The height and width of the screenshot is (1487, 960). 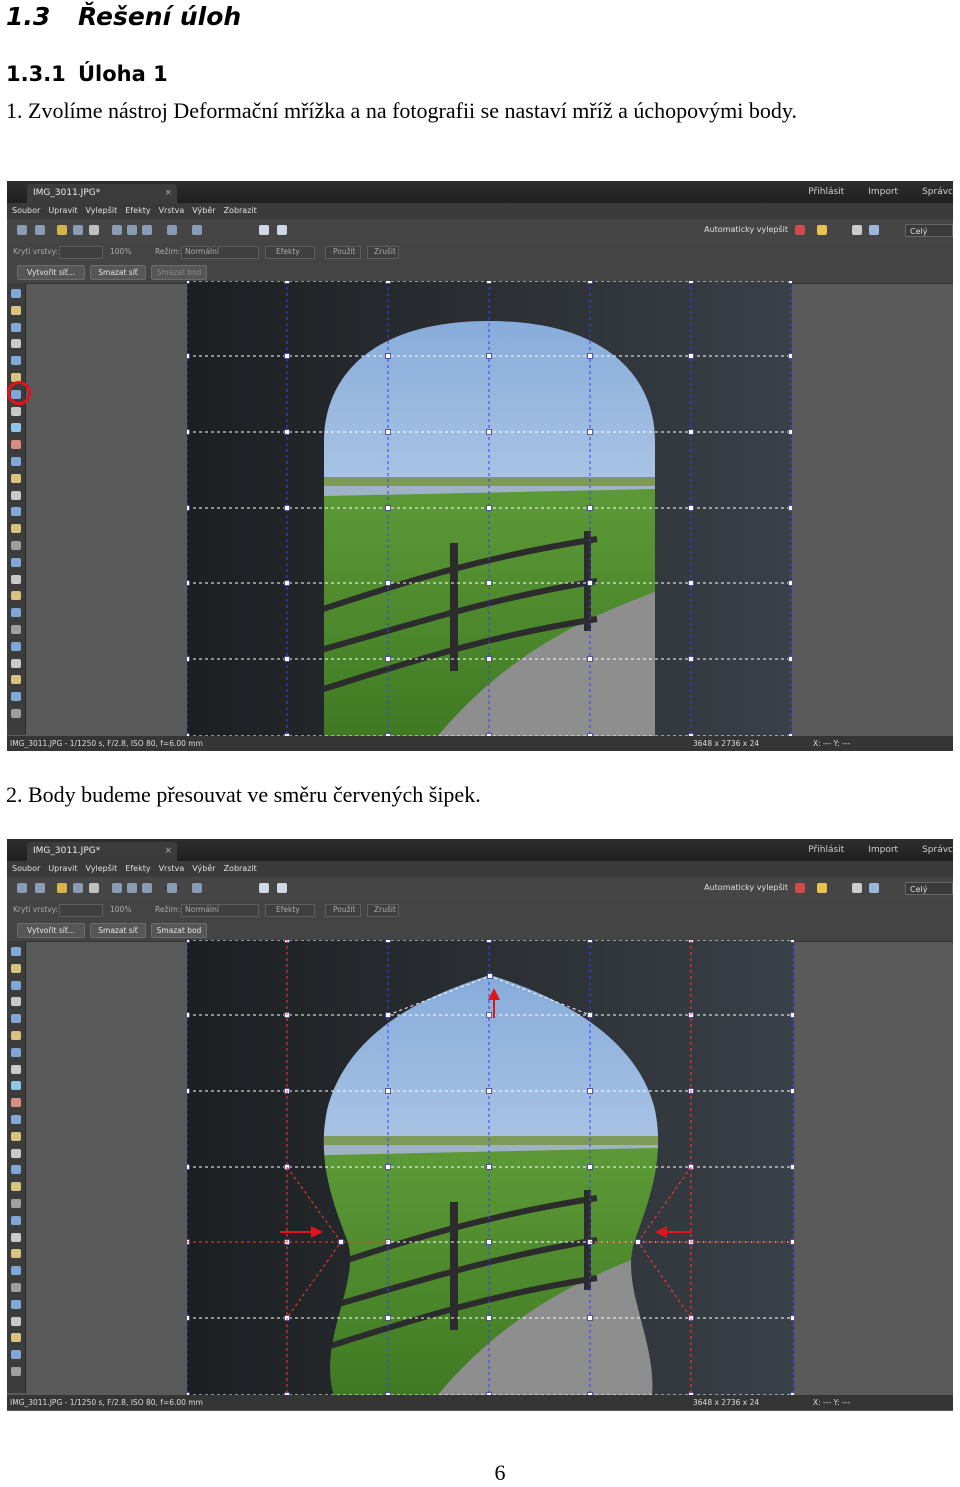 I want to click on print-icon, so click(x=94, y=230).